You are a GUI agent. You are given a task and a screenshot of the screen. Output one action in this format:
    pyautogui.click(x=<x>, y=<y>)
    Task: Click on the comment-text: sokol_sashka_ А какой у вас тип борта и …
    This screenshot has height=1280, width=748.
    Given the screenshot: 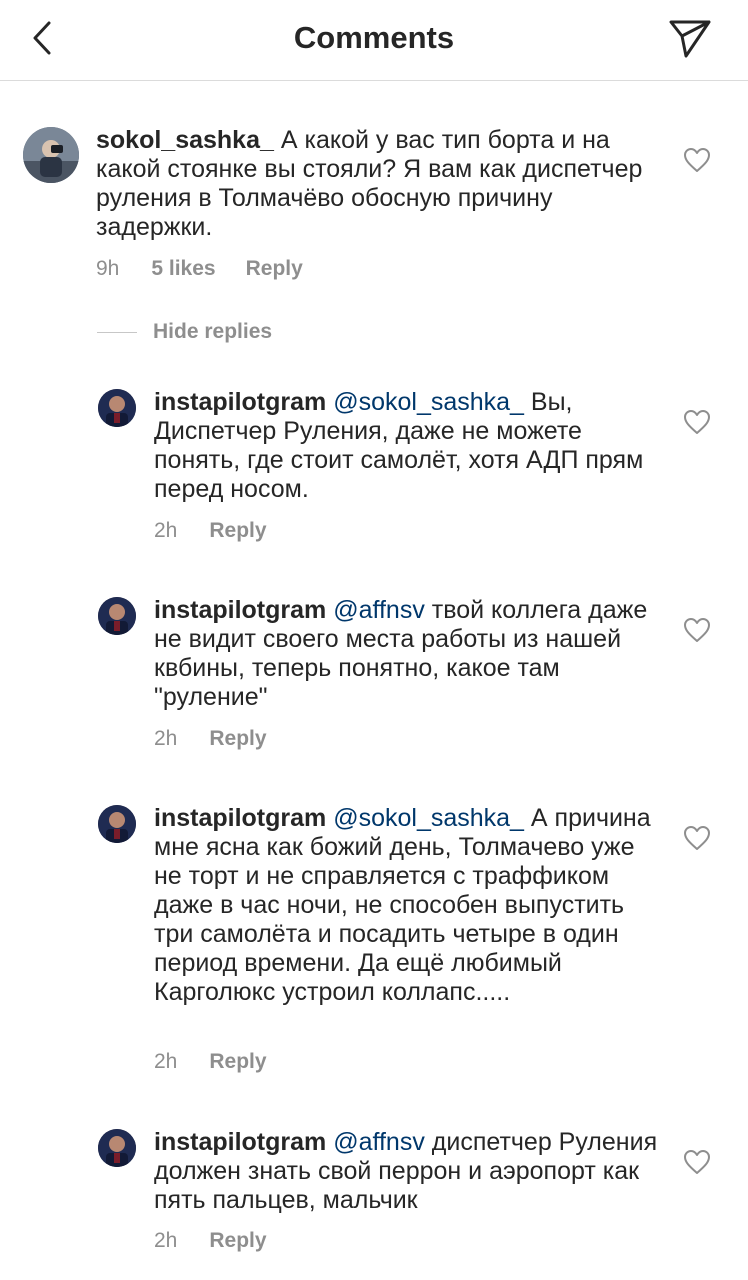 What is the action you would take?
    pyautogui.click(x=376, y=184)
    